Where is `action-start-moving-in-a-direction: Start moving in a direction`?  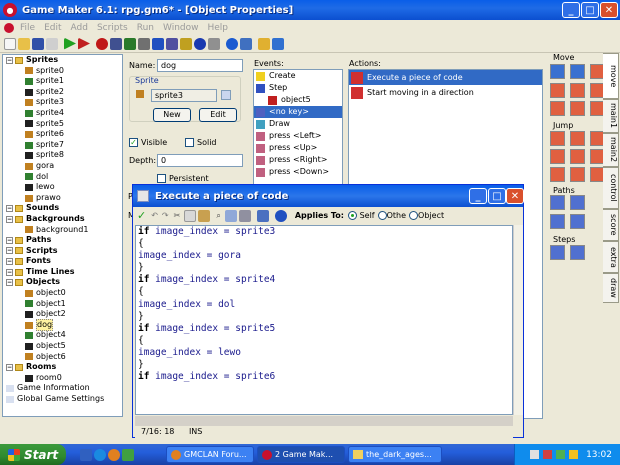 action-start-moving-in-a-direction: Start moving in a direction is located at coordinates (445, 92).